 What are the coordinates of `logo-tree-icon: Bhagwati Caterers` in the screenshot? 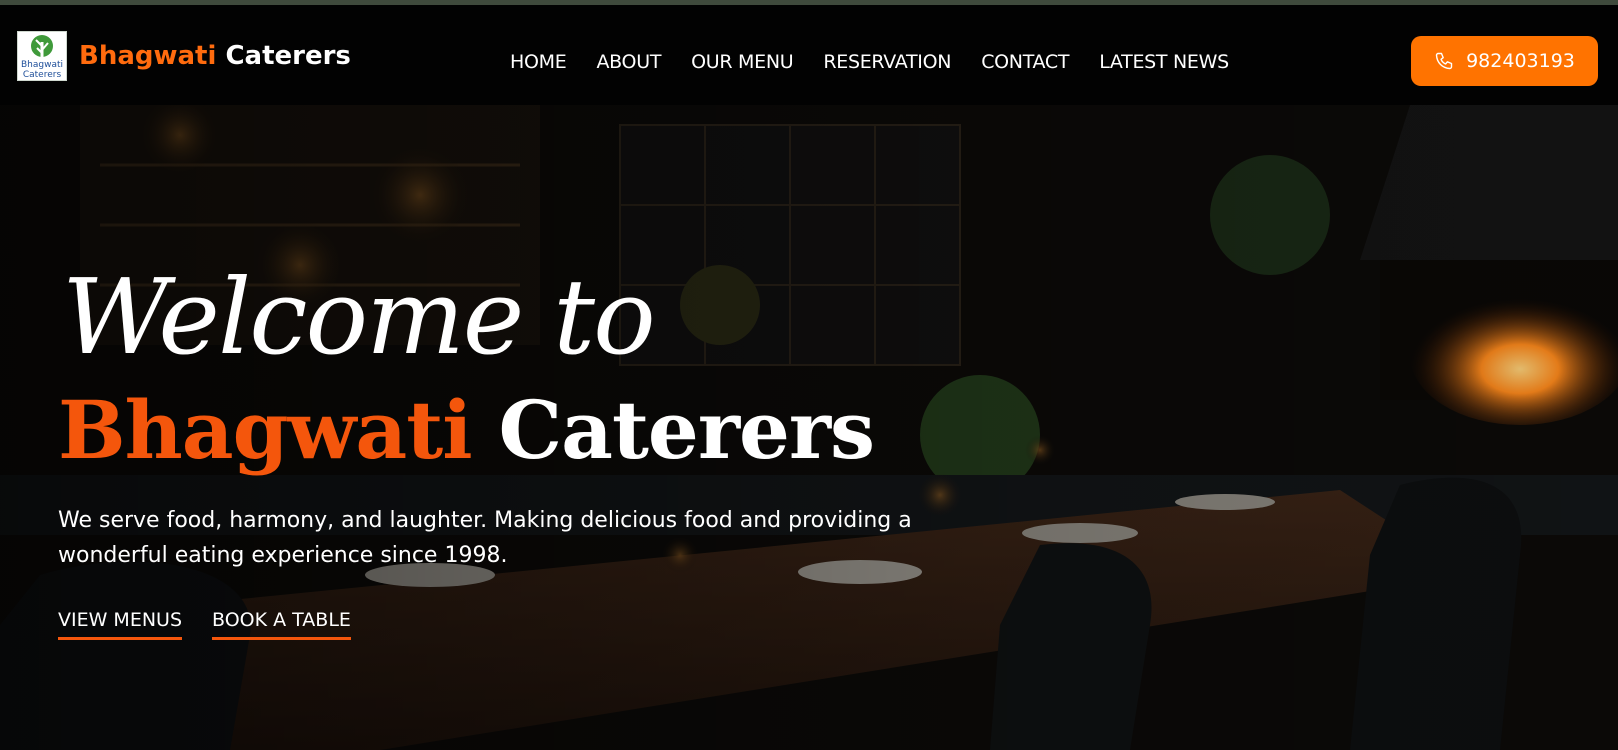 It's located at (42, 57).